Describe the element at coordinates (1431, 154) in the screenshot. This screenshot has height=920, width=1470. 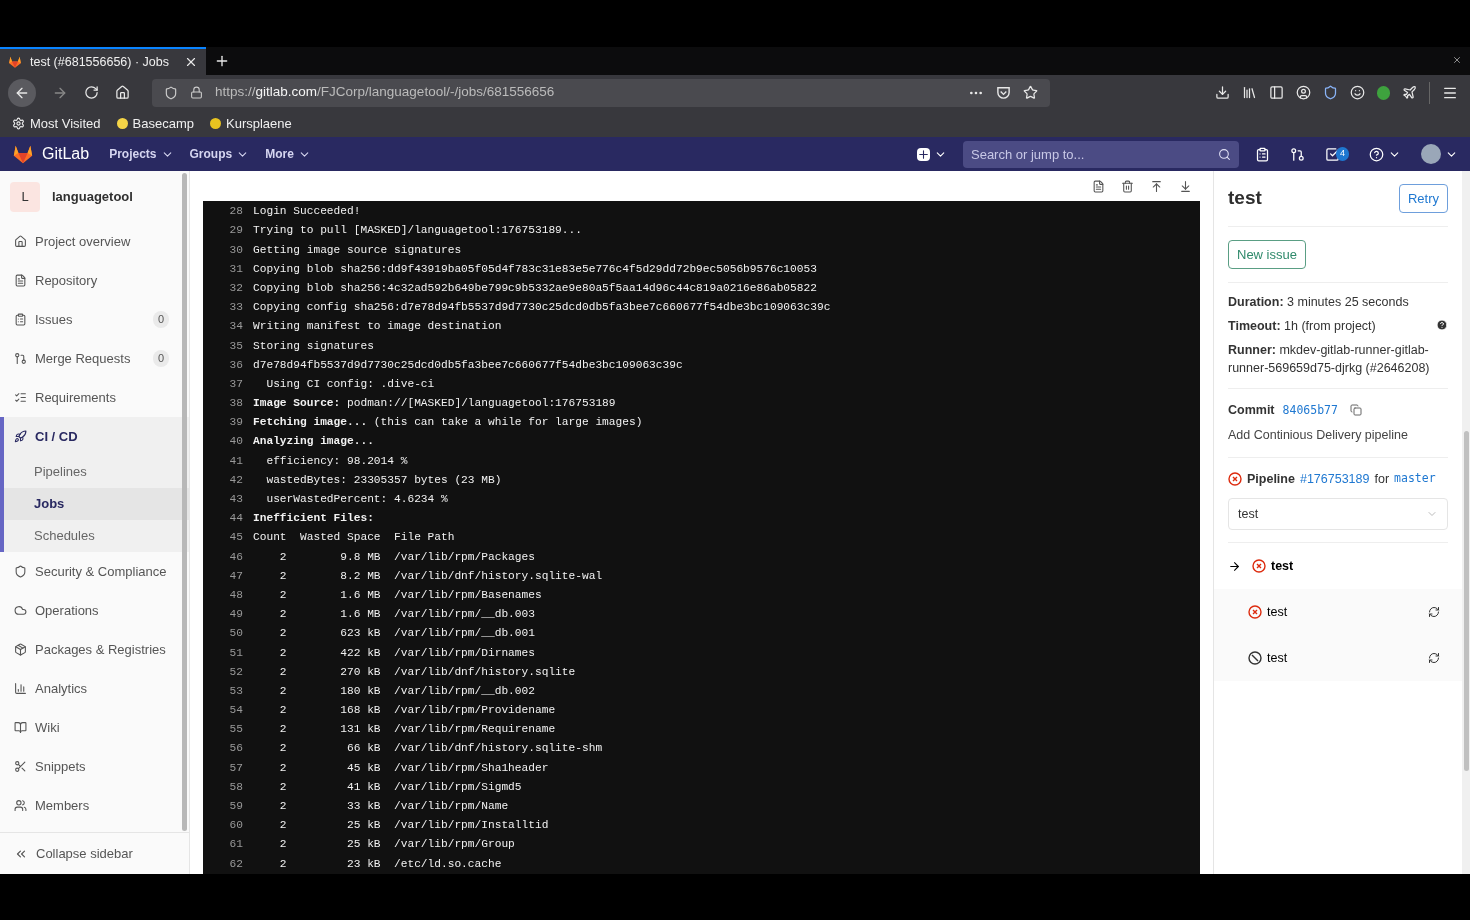
I see `user-avatar` at that location.